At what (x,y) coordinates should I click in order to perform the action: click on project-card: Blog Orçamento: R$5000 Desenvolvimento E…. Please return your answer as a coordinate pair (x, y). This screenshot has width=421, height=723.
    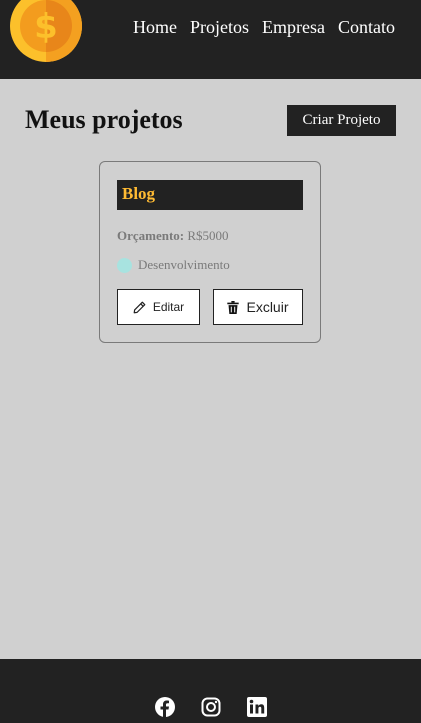
    Looking at the image, I should click on (210, 252).